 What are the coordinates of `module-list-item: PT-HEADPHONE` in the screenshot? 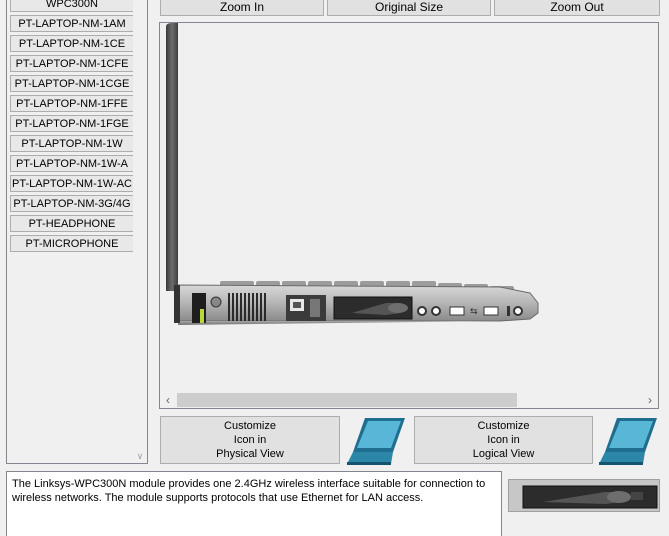 It's located at (72, 223).